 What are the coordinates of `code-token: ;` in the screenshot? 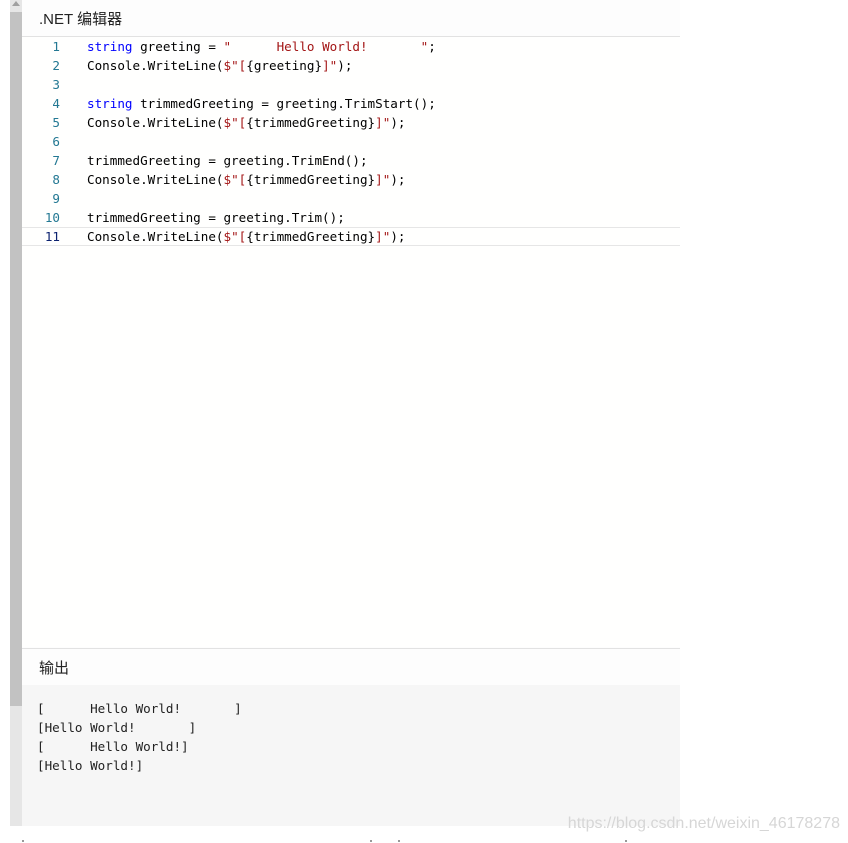 It's located at (432, 46).